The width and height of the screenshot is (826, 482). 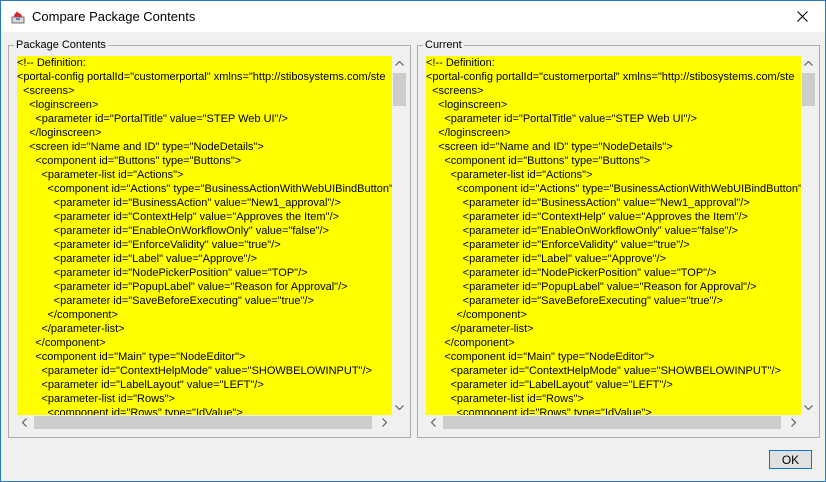 I want to click on panel-label: Current, so click(x=443, y=45).